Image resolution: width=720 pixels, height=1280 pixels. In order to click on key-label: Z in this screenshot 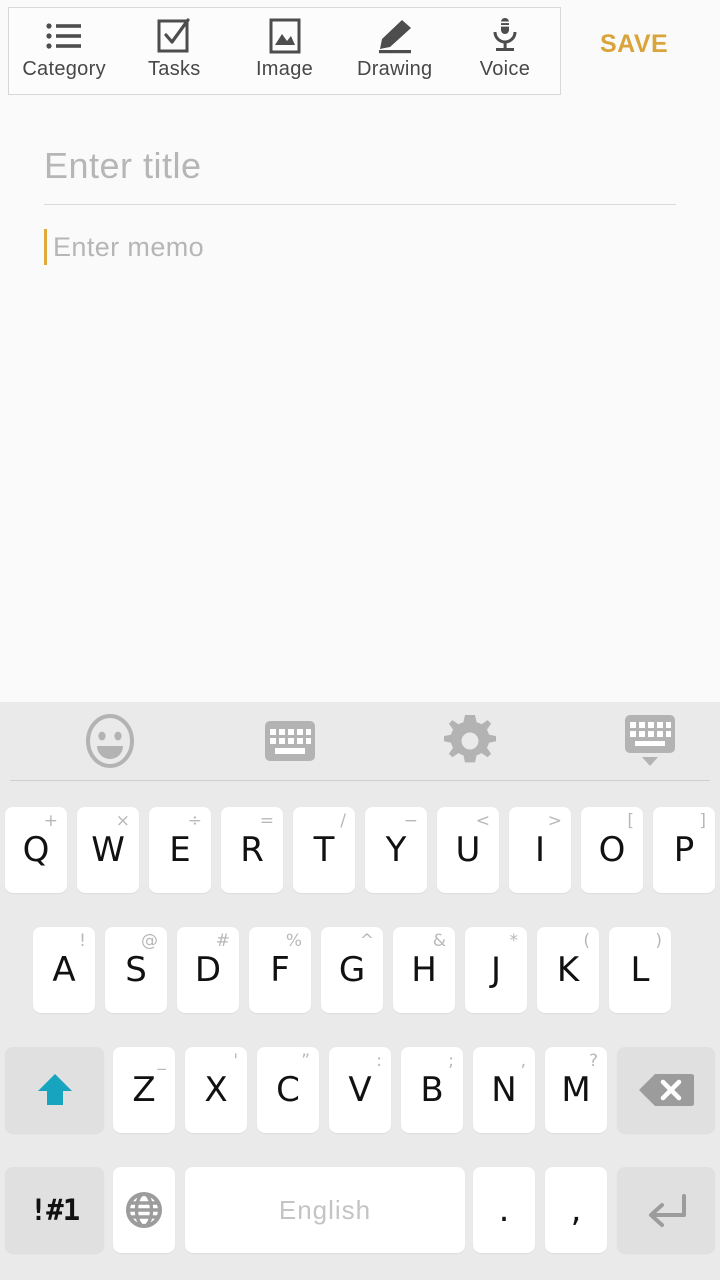, I will do `click(144, 1090)`.